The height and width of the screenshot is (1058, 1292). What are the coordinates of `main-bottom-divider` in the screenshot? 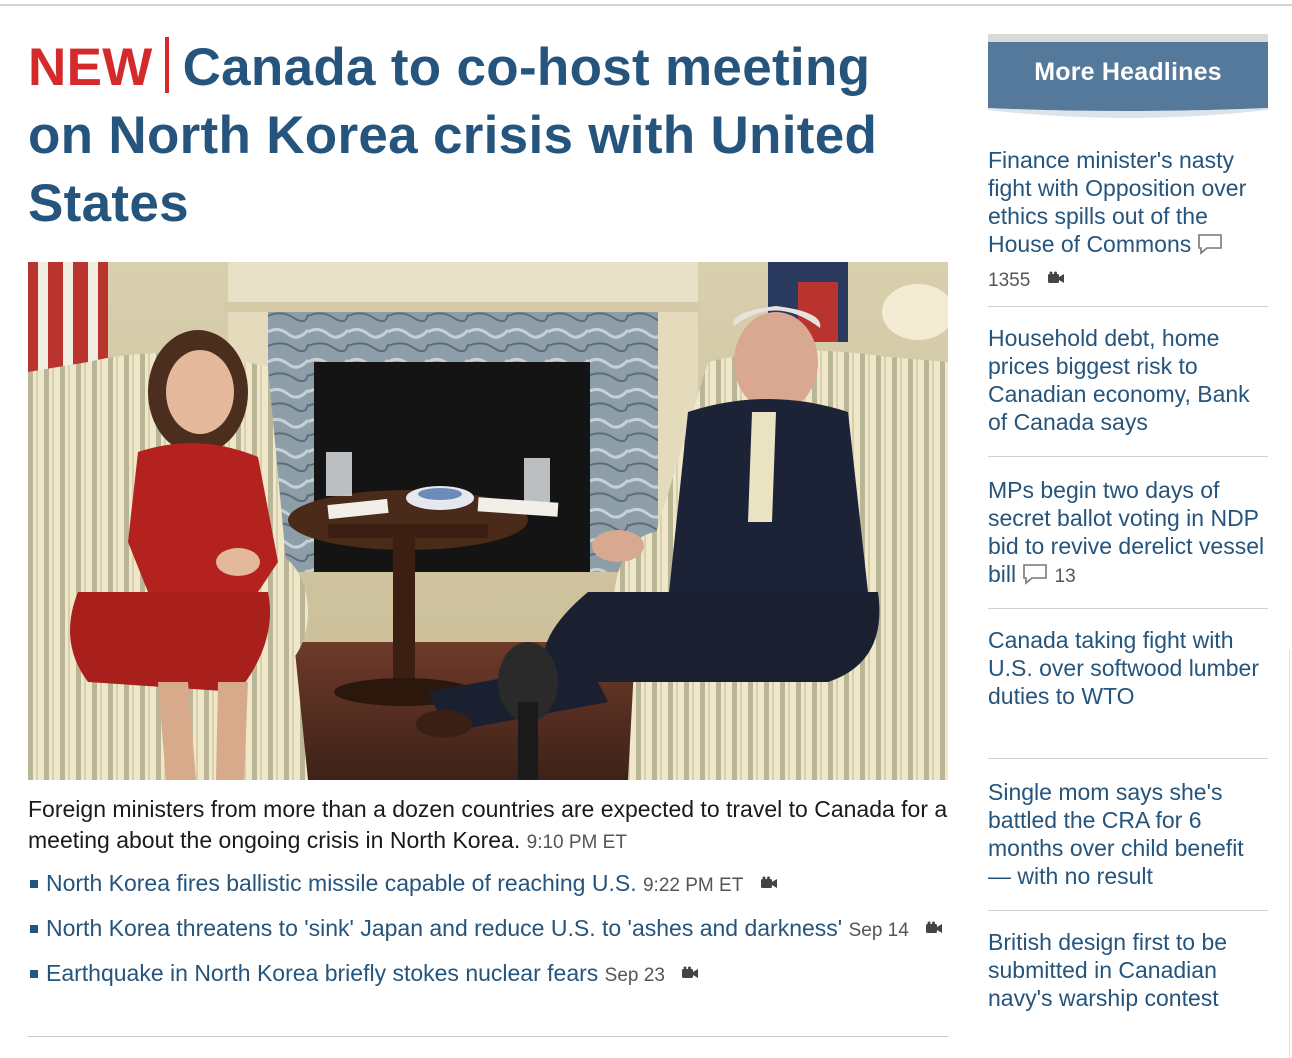 It's located at (488, 1036).